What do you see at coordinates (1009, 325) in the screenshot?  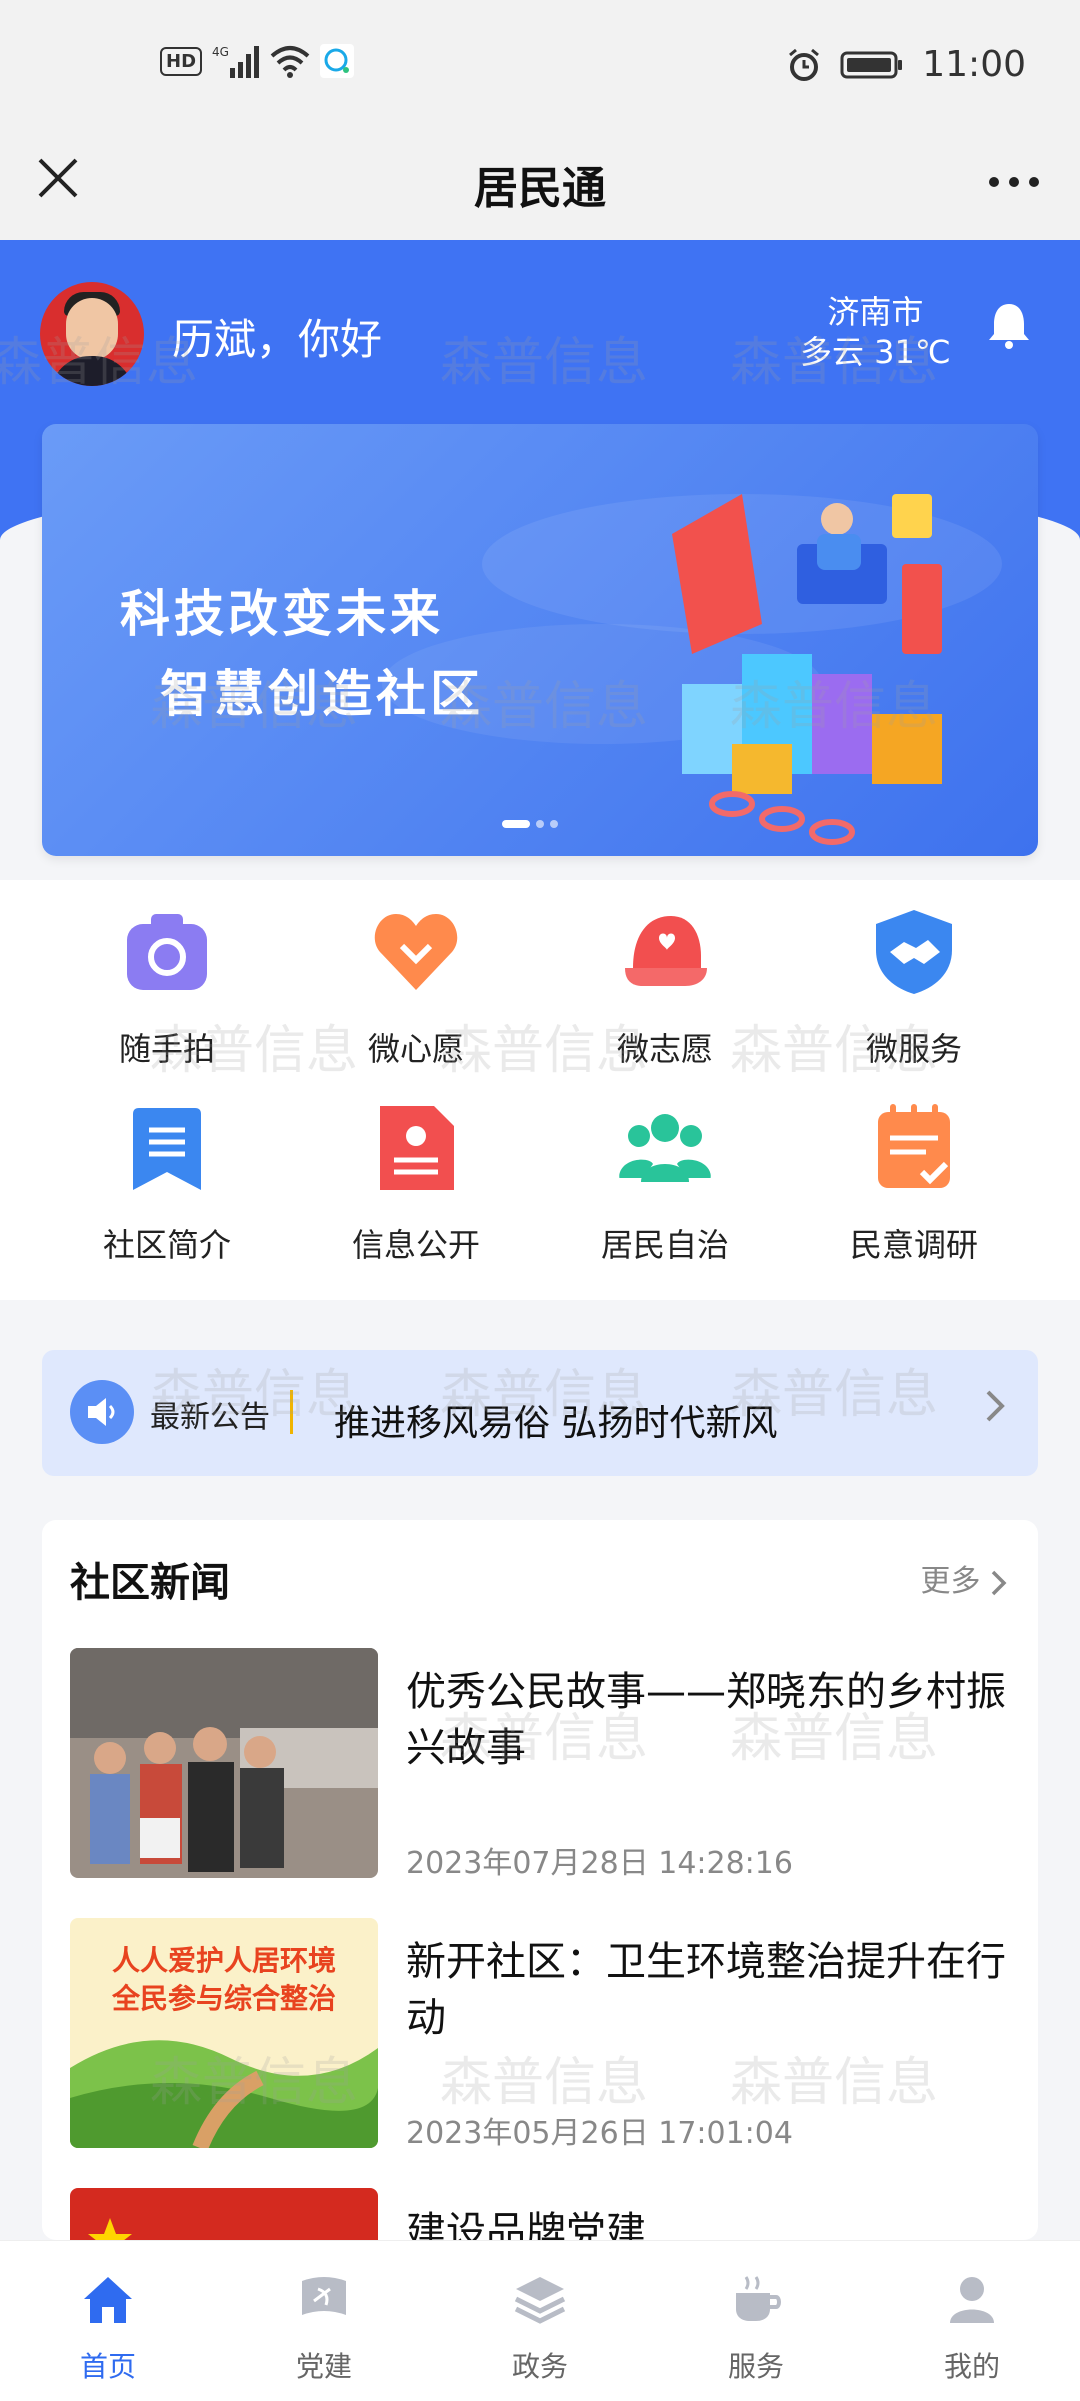 I see `bell-icon` at bounding box center [1009, 325].